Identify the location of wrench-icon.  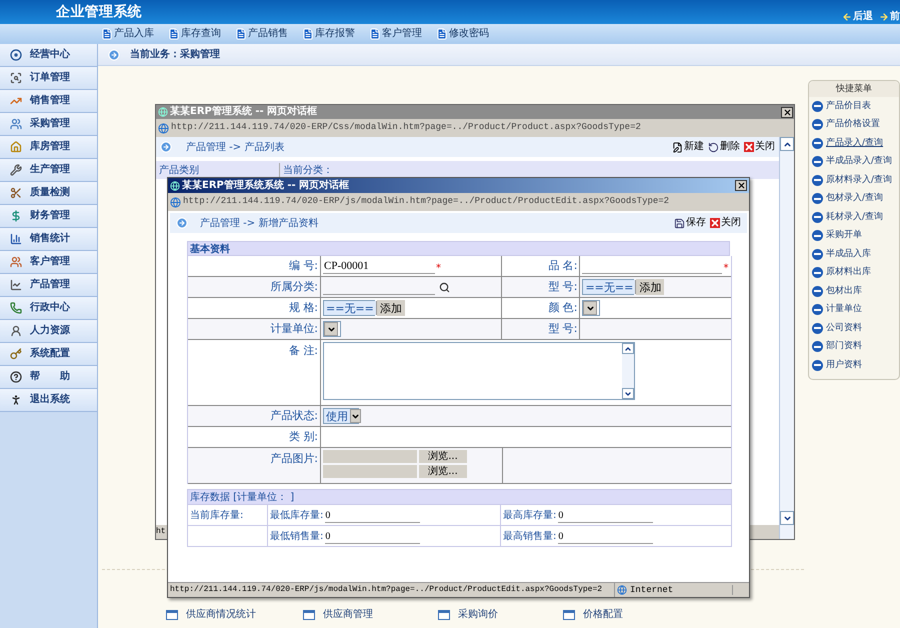
(16, 170).